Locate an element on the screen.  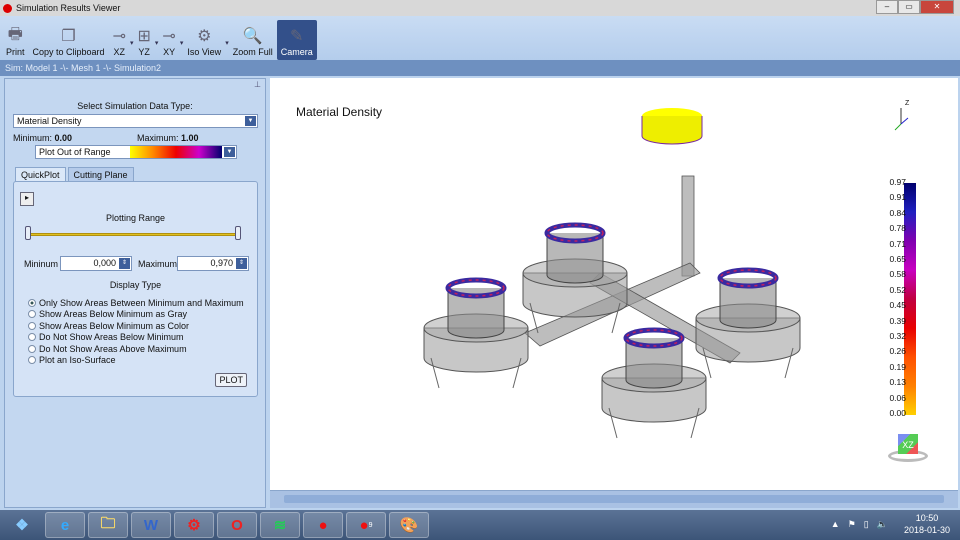
taskbar-file-explorer: 🗀 is located at coordinates (108, 525).